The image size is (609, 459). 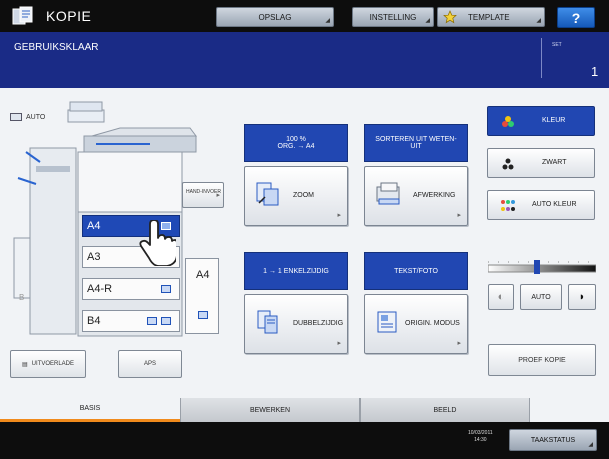 I want to click on zoom-icon, so click(x=267, y=194).